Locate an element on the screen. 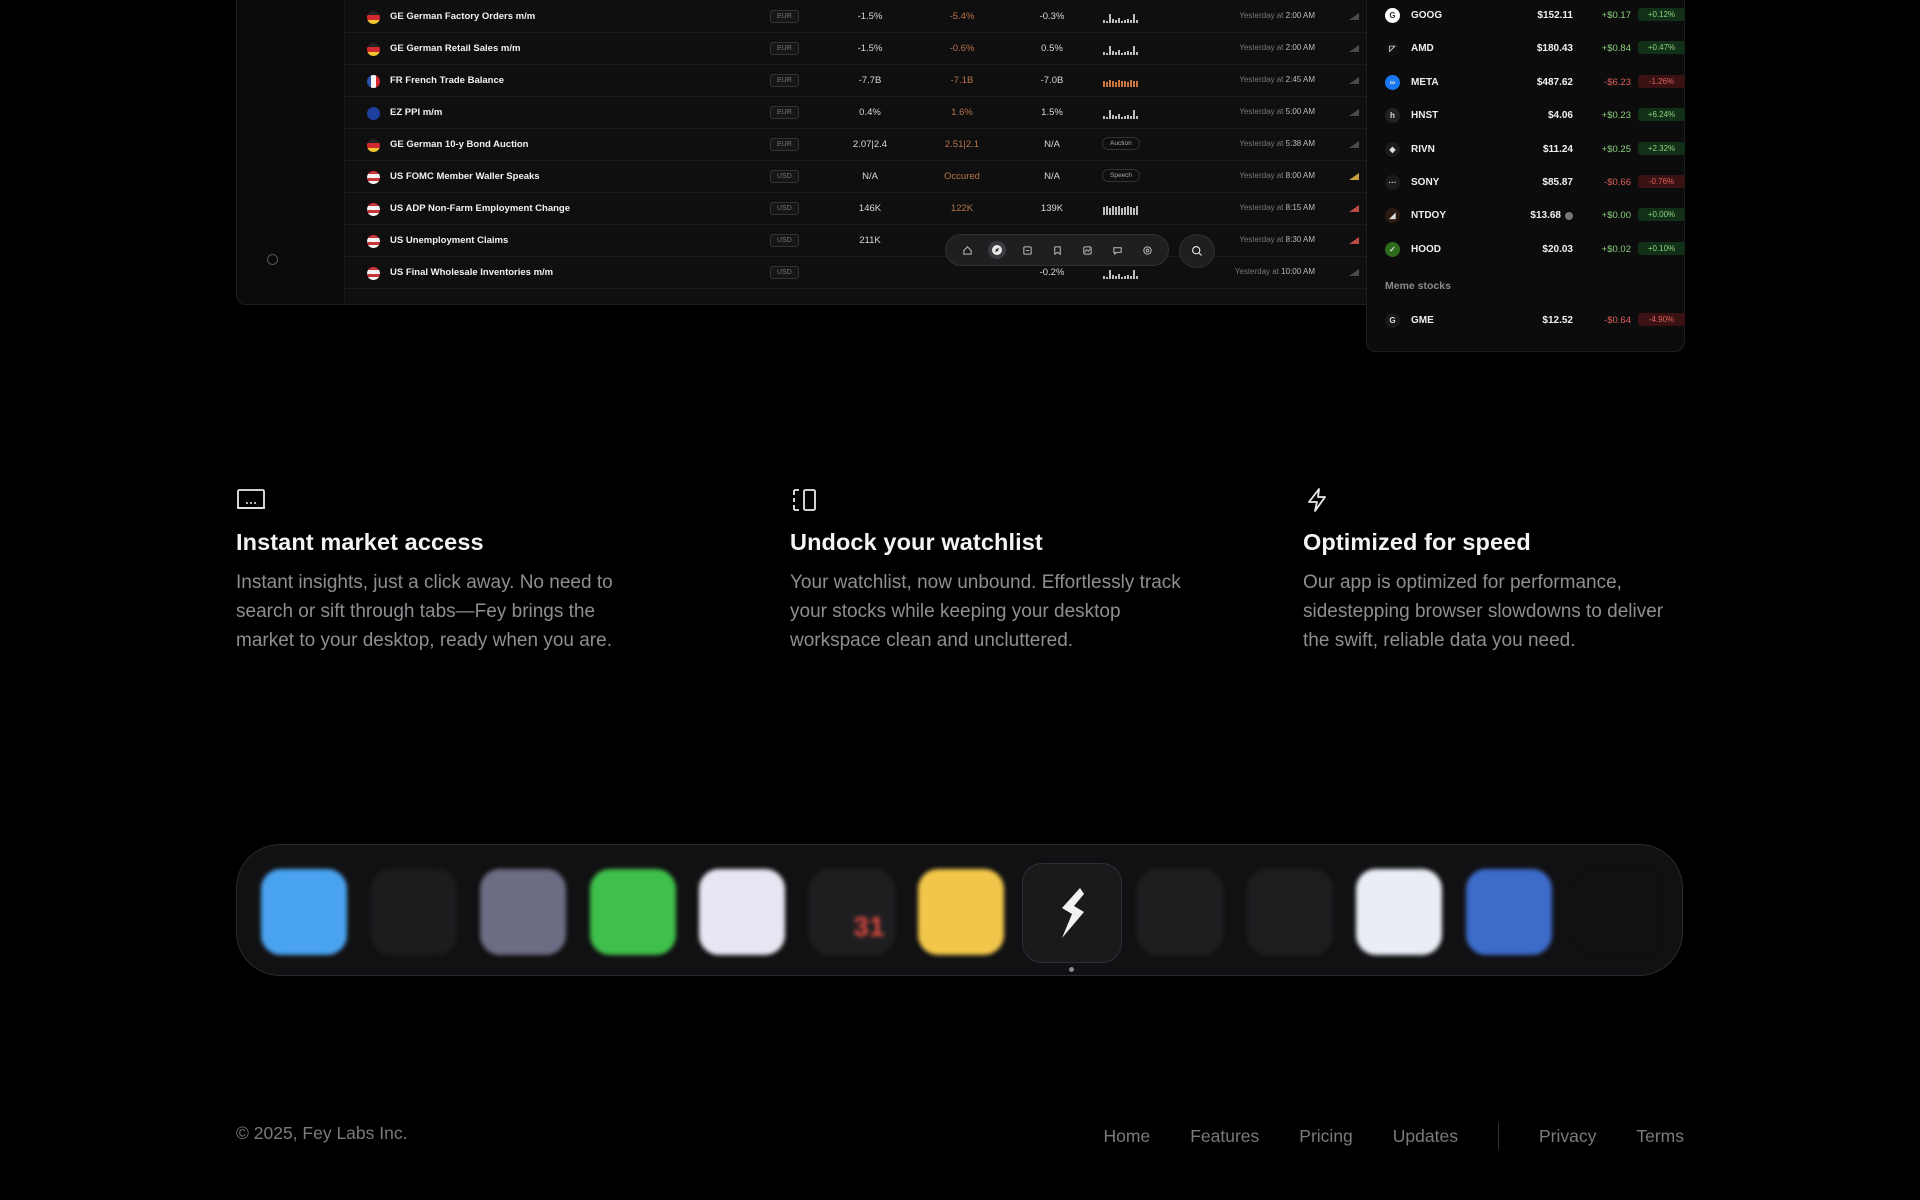  actual-value: N/A is located at coordinates (870, 176).